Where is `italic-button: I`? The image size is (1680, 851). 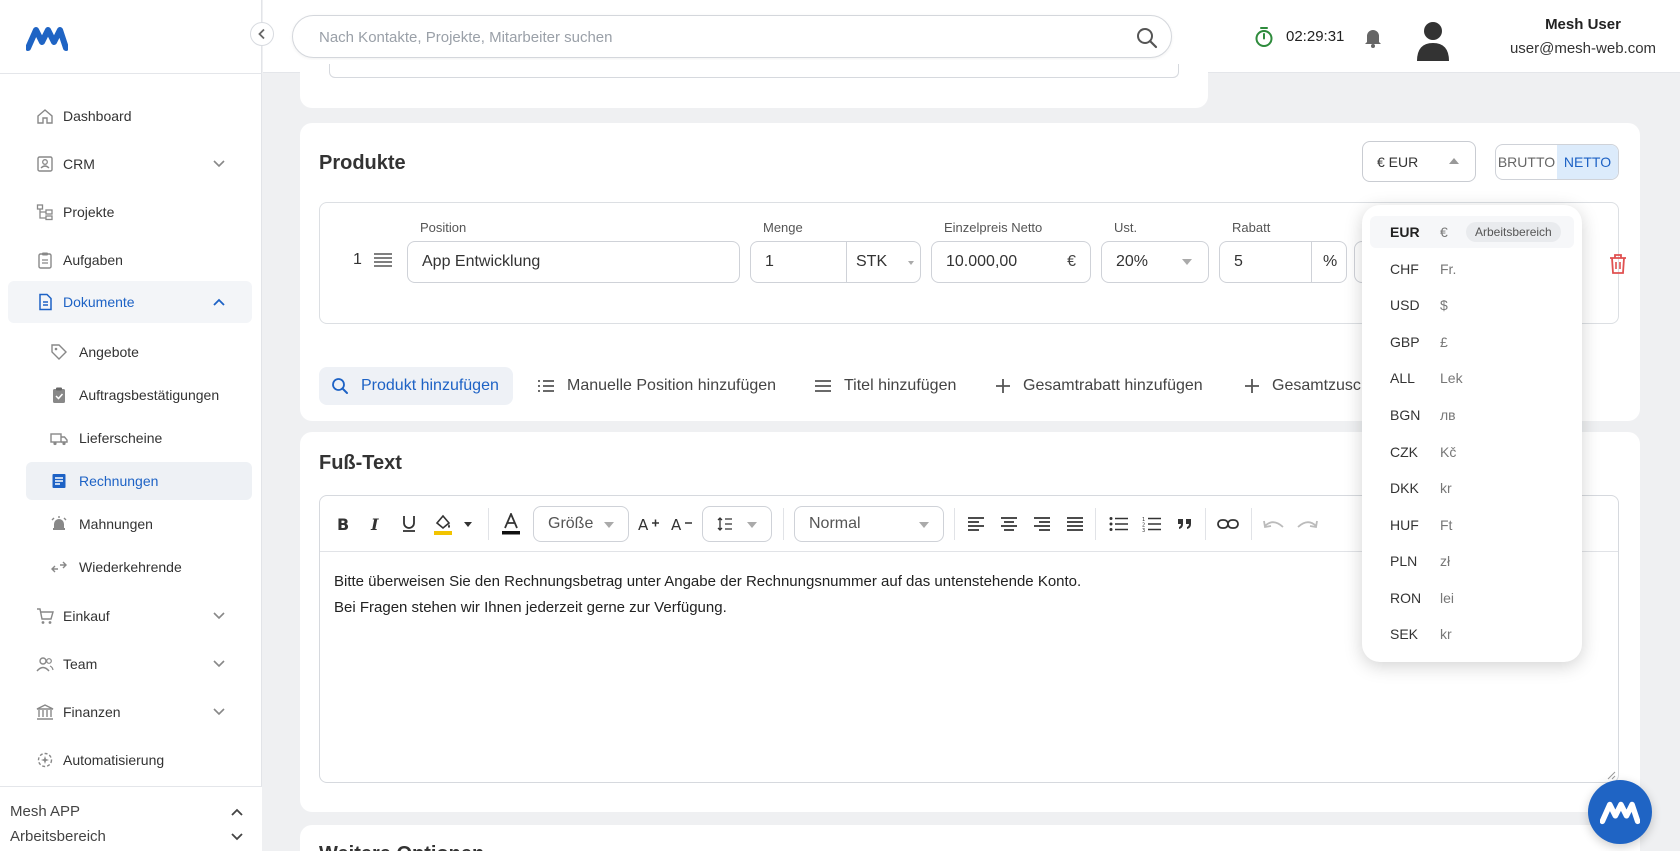 italic-button: I is located at coordinates (376, 524).